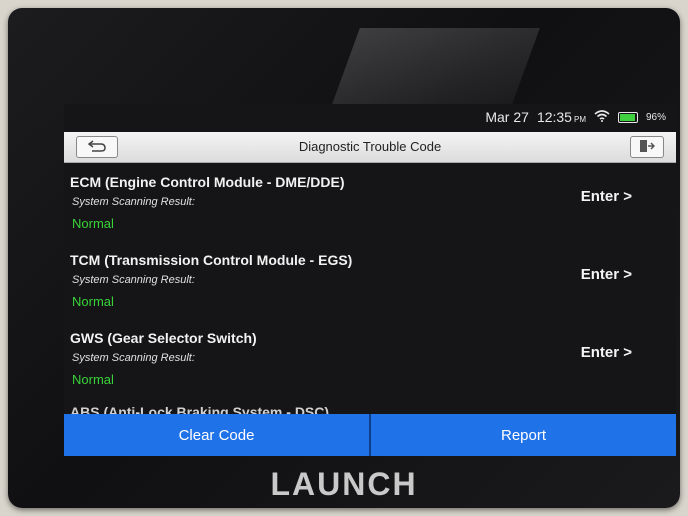  What do you see at coordinates (370, 117) in the screenshot?
I see `status-bar: Mar 27 12:35 PM 96%` at bounding box center [370, 117].